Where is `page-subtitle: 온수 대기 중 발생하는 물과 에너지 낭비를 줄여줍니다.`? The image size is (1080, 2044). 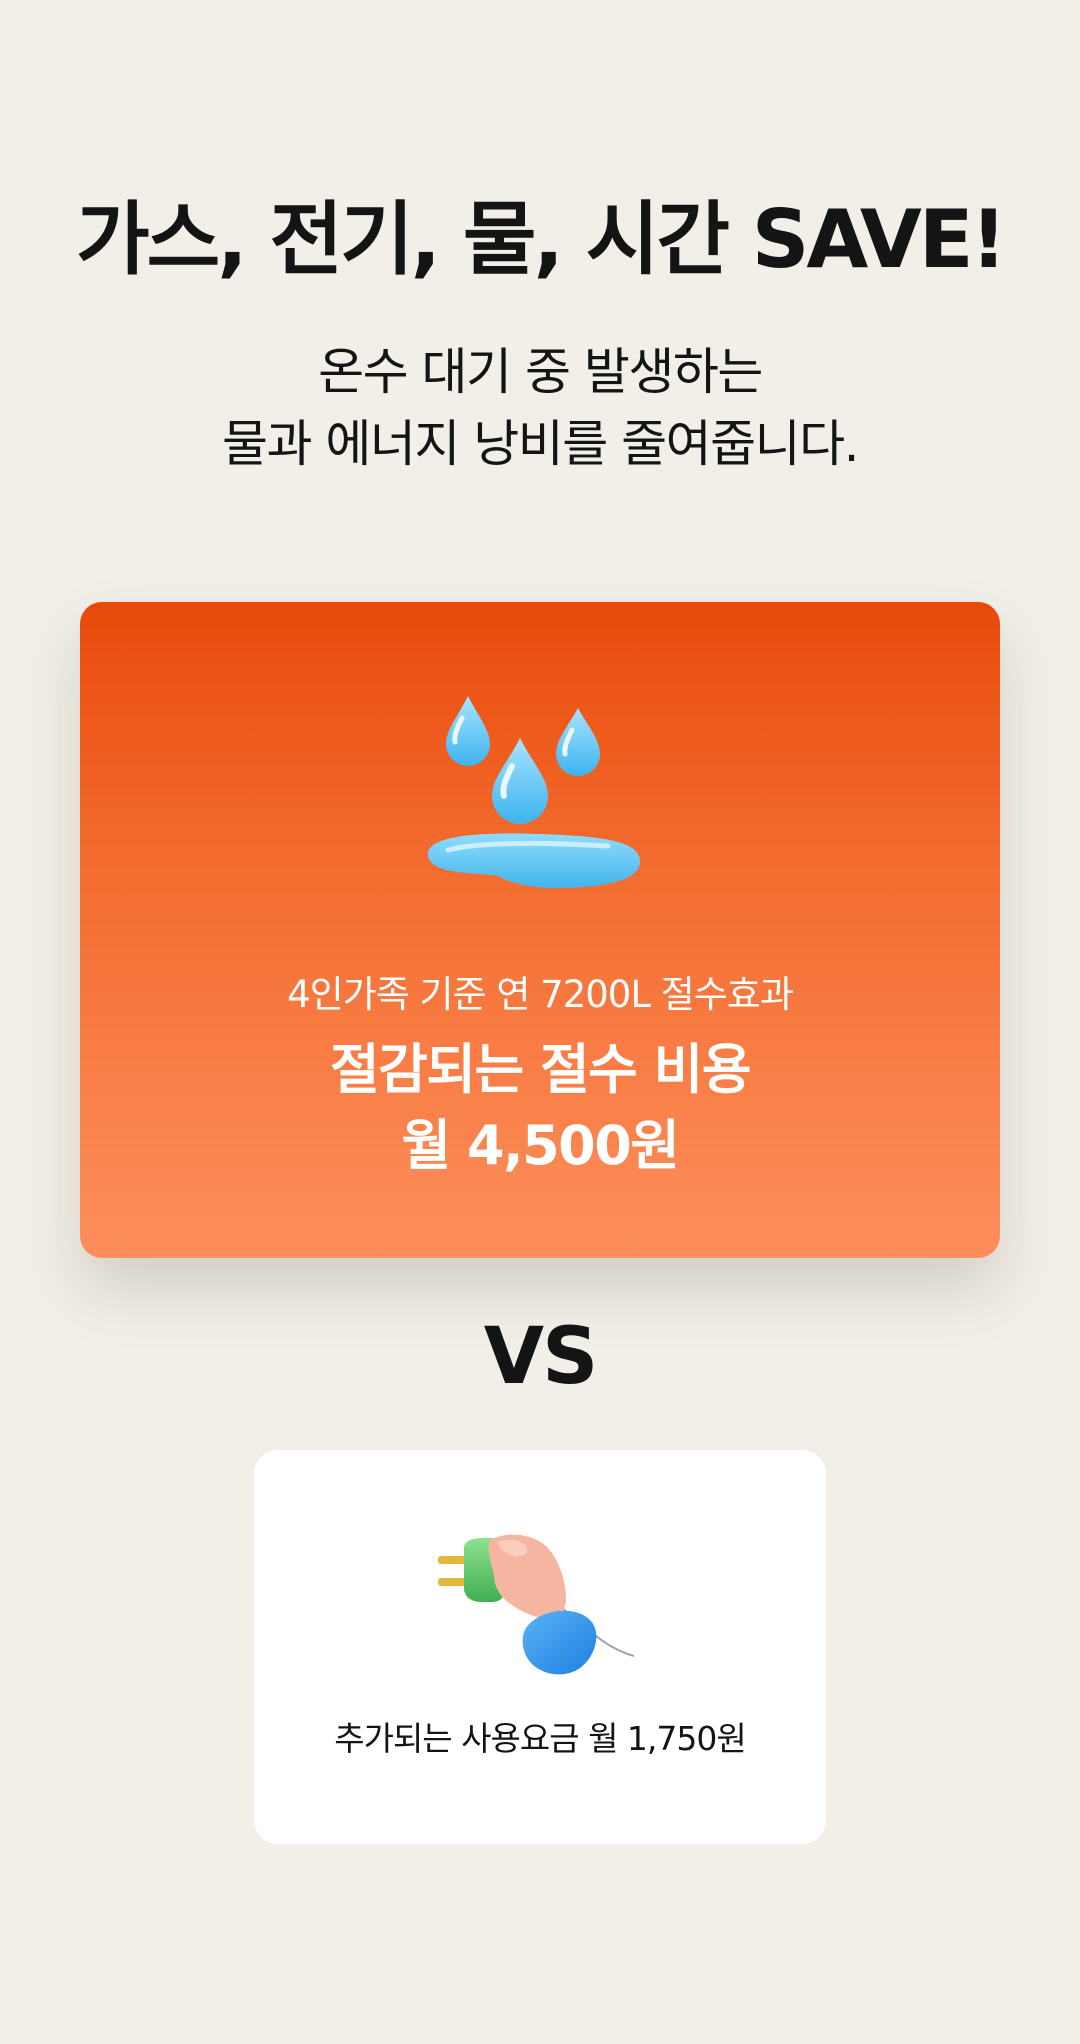 page-subtitle: 온수 대기 중 발생하는 물과 에너지 낭비를 줄여줍니다. is located at coordinates (540, 408).